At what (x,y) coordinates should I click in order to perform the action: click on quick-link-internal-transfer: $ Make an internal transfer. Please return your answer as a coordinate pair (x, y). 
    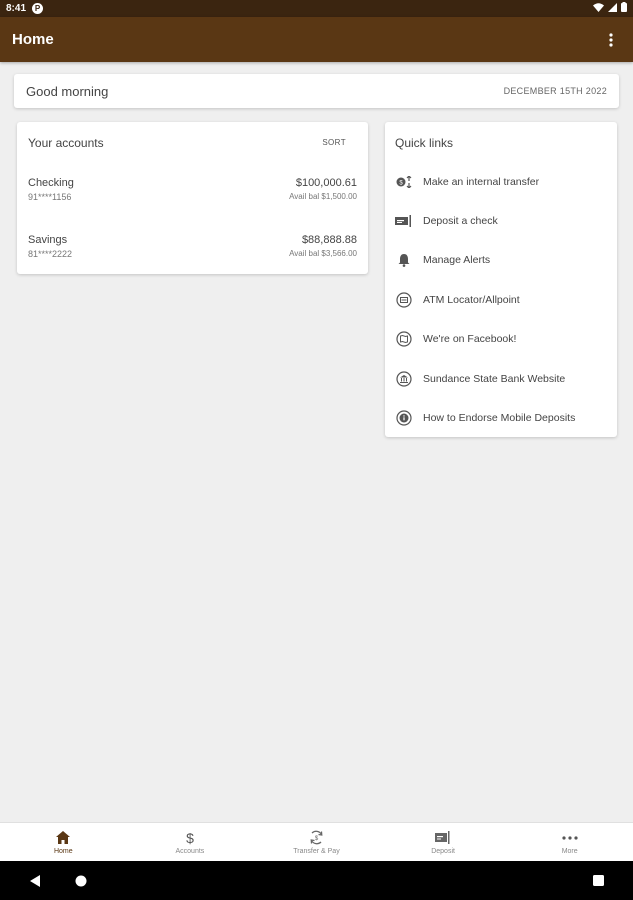
    Looking at the image, I should click on (501, 182).